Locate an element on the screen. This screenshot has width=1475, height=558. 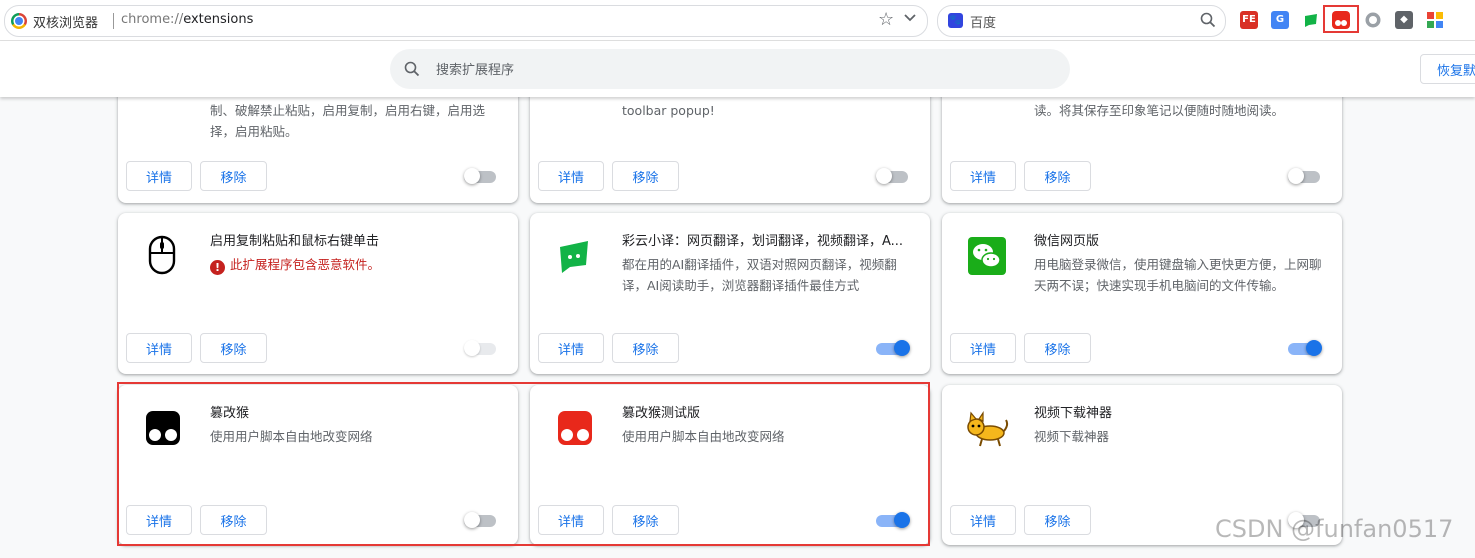
search-engine-label: 百度 is located at coordinates (983, 23).